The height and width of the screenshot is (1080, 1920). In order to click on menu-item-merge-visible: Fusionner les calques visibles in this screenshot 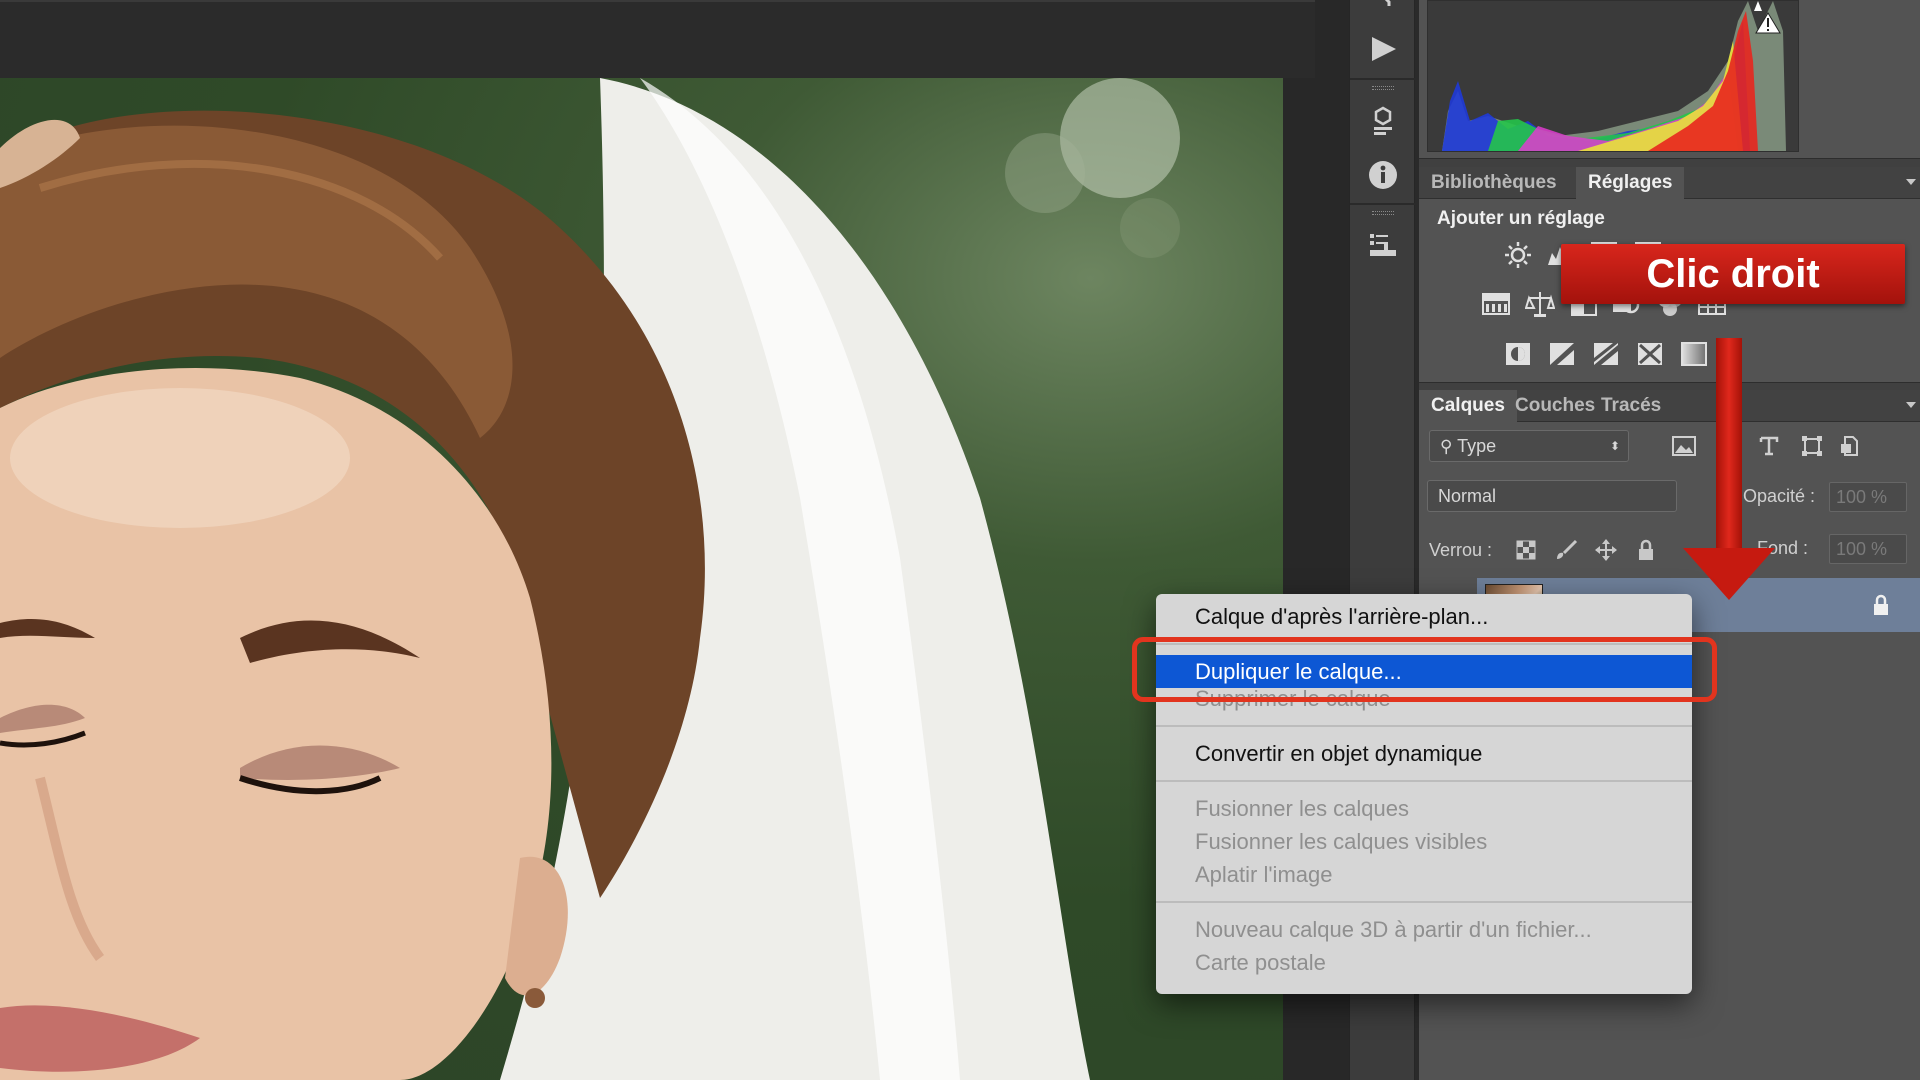, I will do `click(1424, 841)`.